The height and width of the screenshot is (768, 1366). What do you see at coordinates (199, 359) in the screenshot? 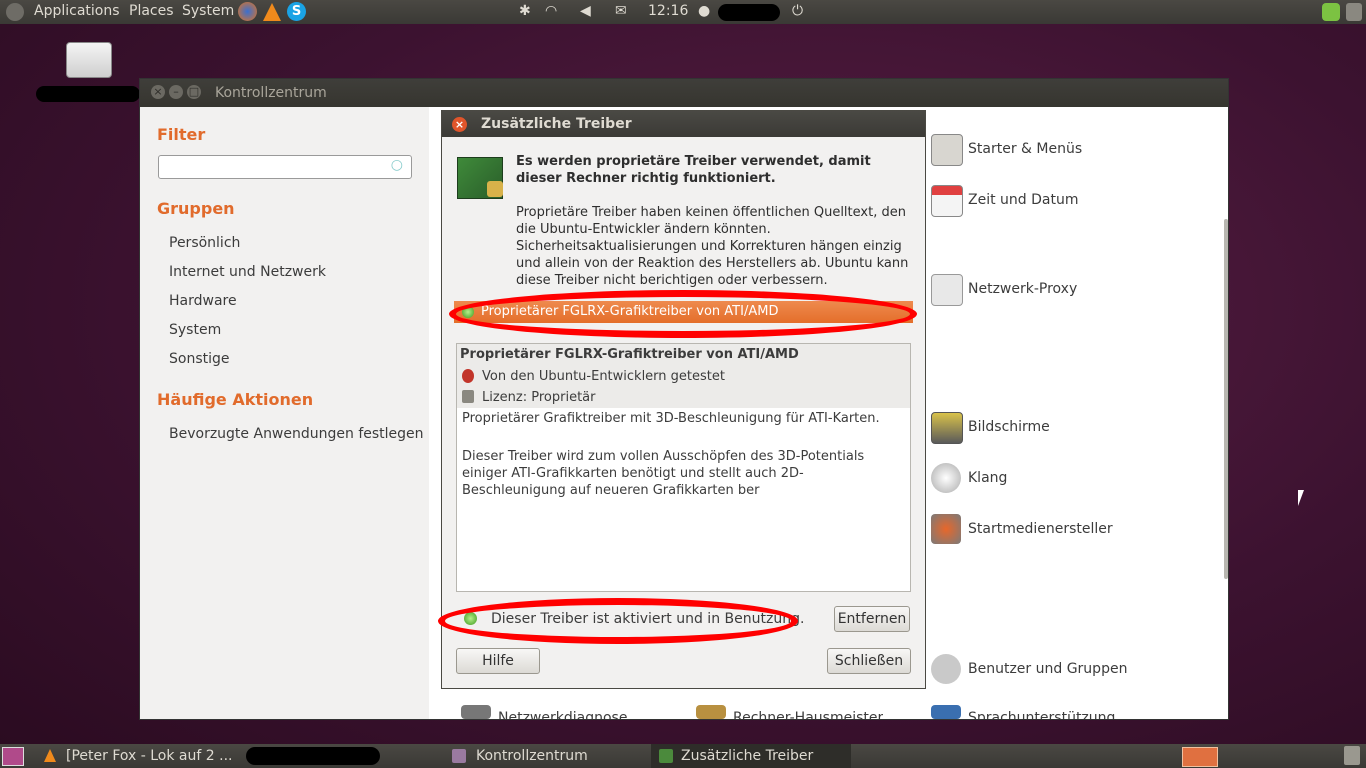
I see `group-sonstige: Sonstige` at bounding box center [199, 359].